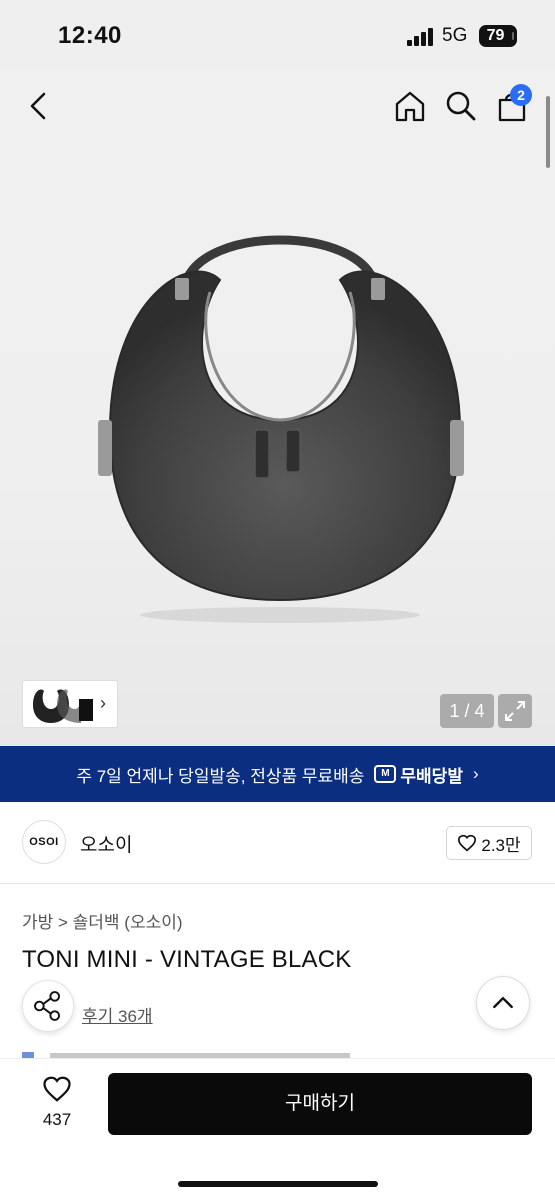  Describe the element at coordinates (277, 35) in the screenshot. I see `status-bar: 12:40 5G 79` at that location.